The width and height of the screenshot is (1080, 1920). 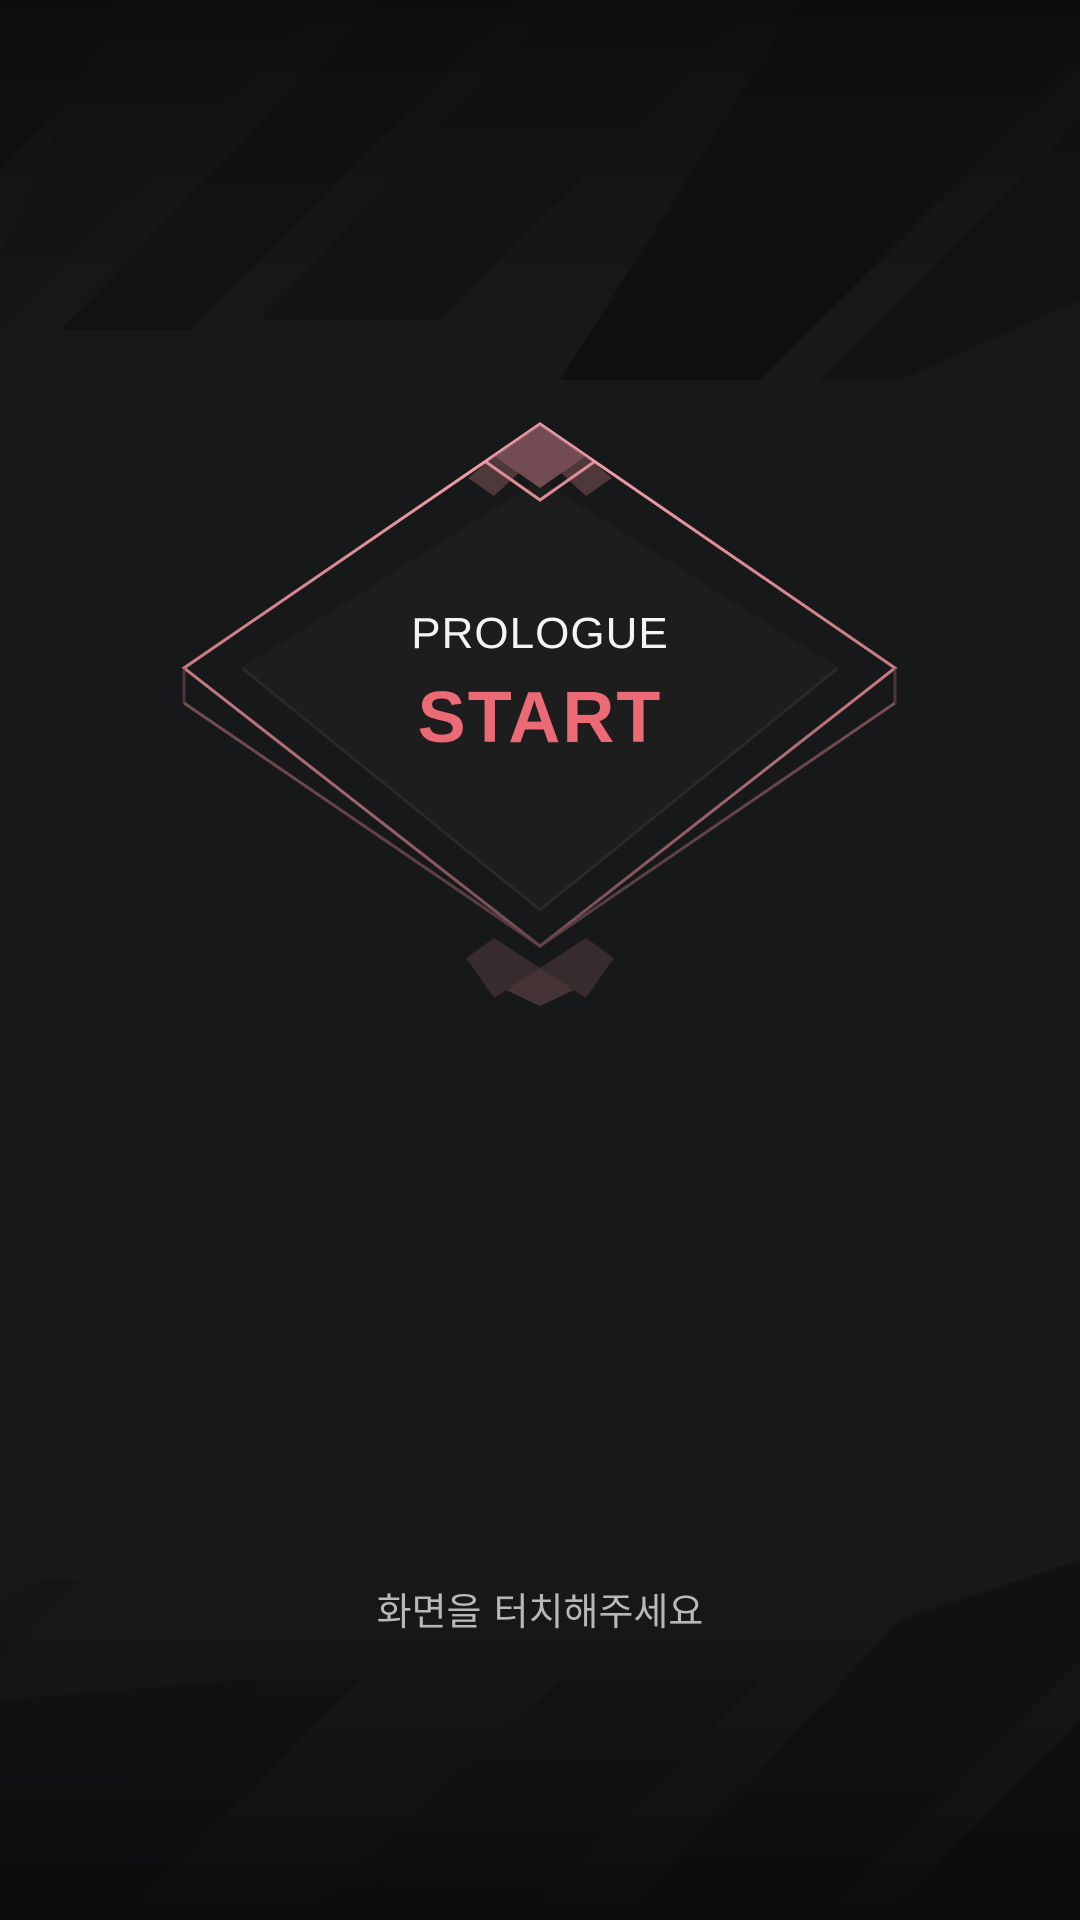 I want to click on bottom-ornament-icon, so click(x=540, y=972).